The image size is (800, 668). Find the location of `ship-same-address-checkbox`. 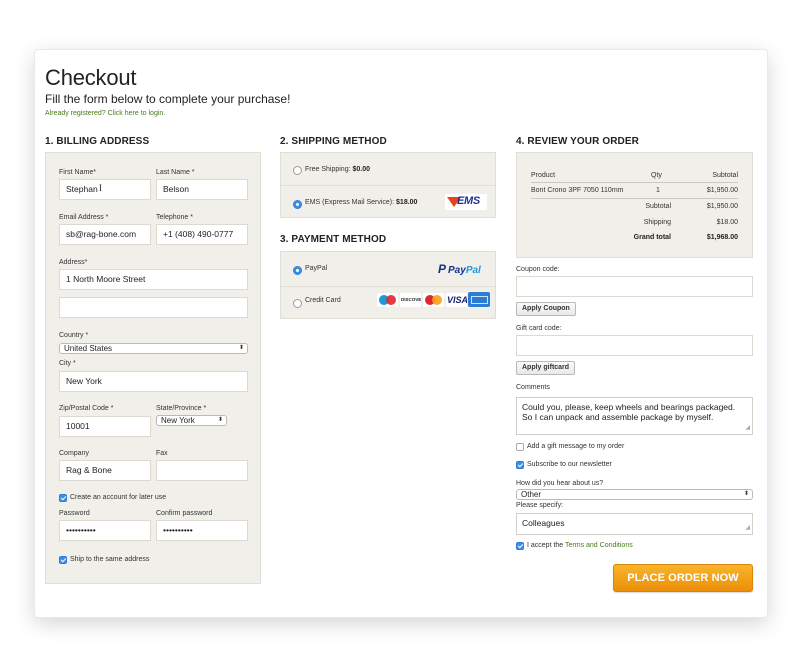

ship-same-address-checkbox is located at coordinates (63, 560).